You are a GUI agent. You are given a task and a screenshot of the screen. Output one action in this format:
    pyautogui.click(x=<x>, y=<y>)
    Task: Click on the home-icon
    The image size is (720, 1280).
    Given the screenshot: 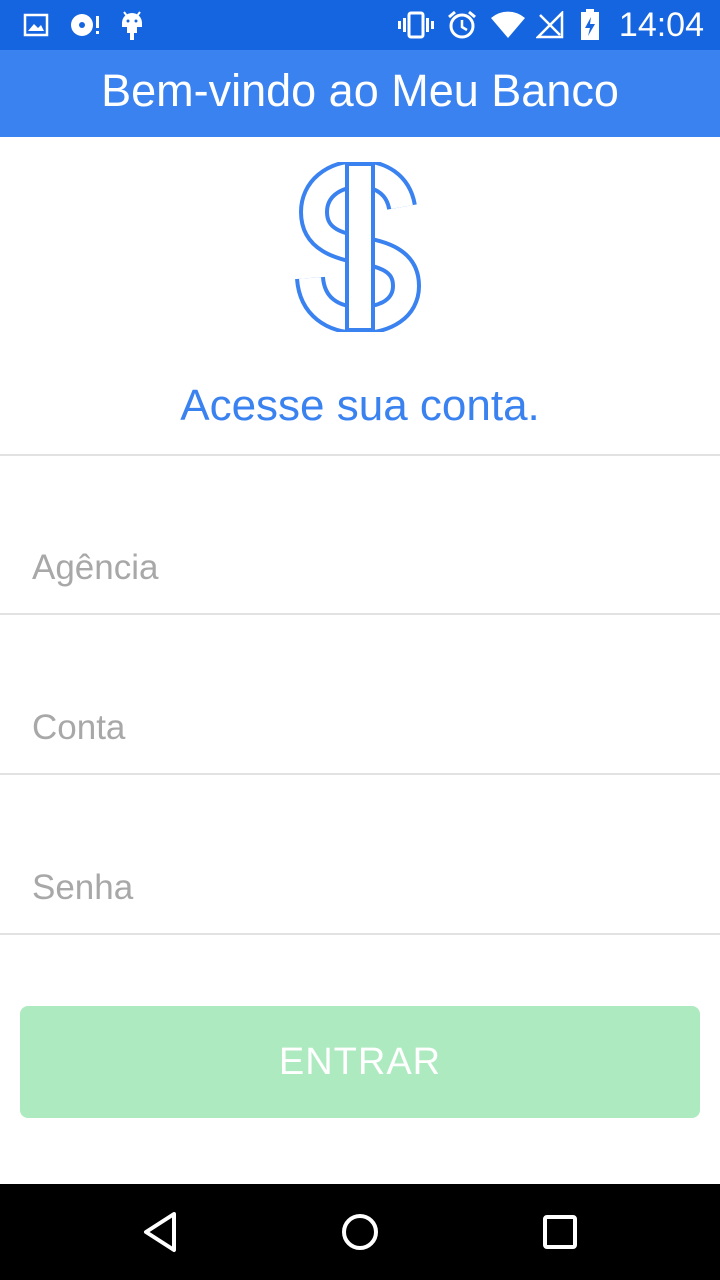 What is the action you would take?
    pyautogui.click(x=360, y=1232)
    